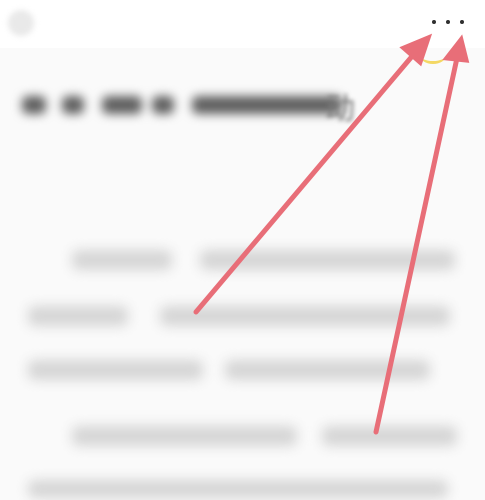  What do you see at coordinates (21, 23) in the screenshot?
I see `back-icon` at bounding box center [21, 23].